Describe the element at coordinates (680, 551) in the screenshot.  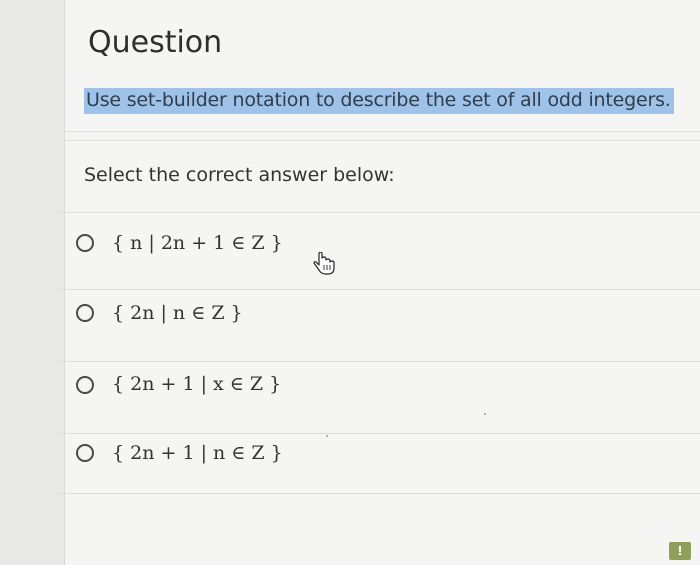
I see `feedback-icon: !` at that location.